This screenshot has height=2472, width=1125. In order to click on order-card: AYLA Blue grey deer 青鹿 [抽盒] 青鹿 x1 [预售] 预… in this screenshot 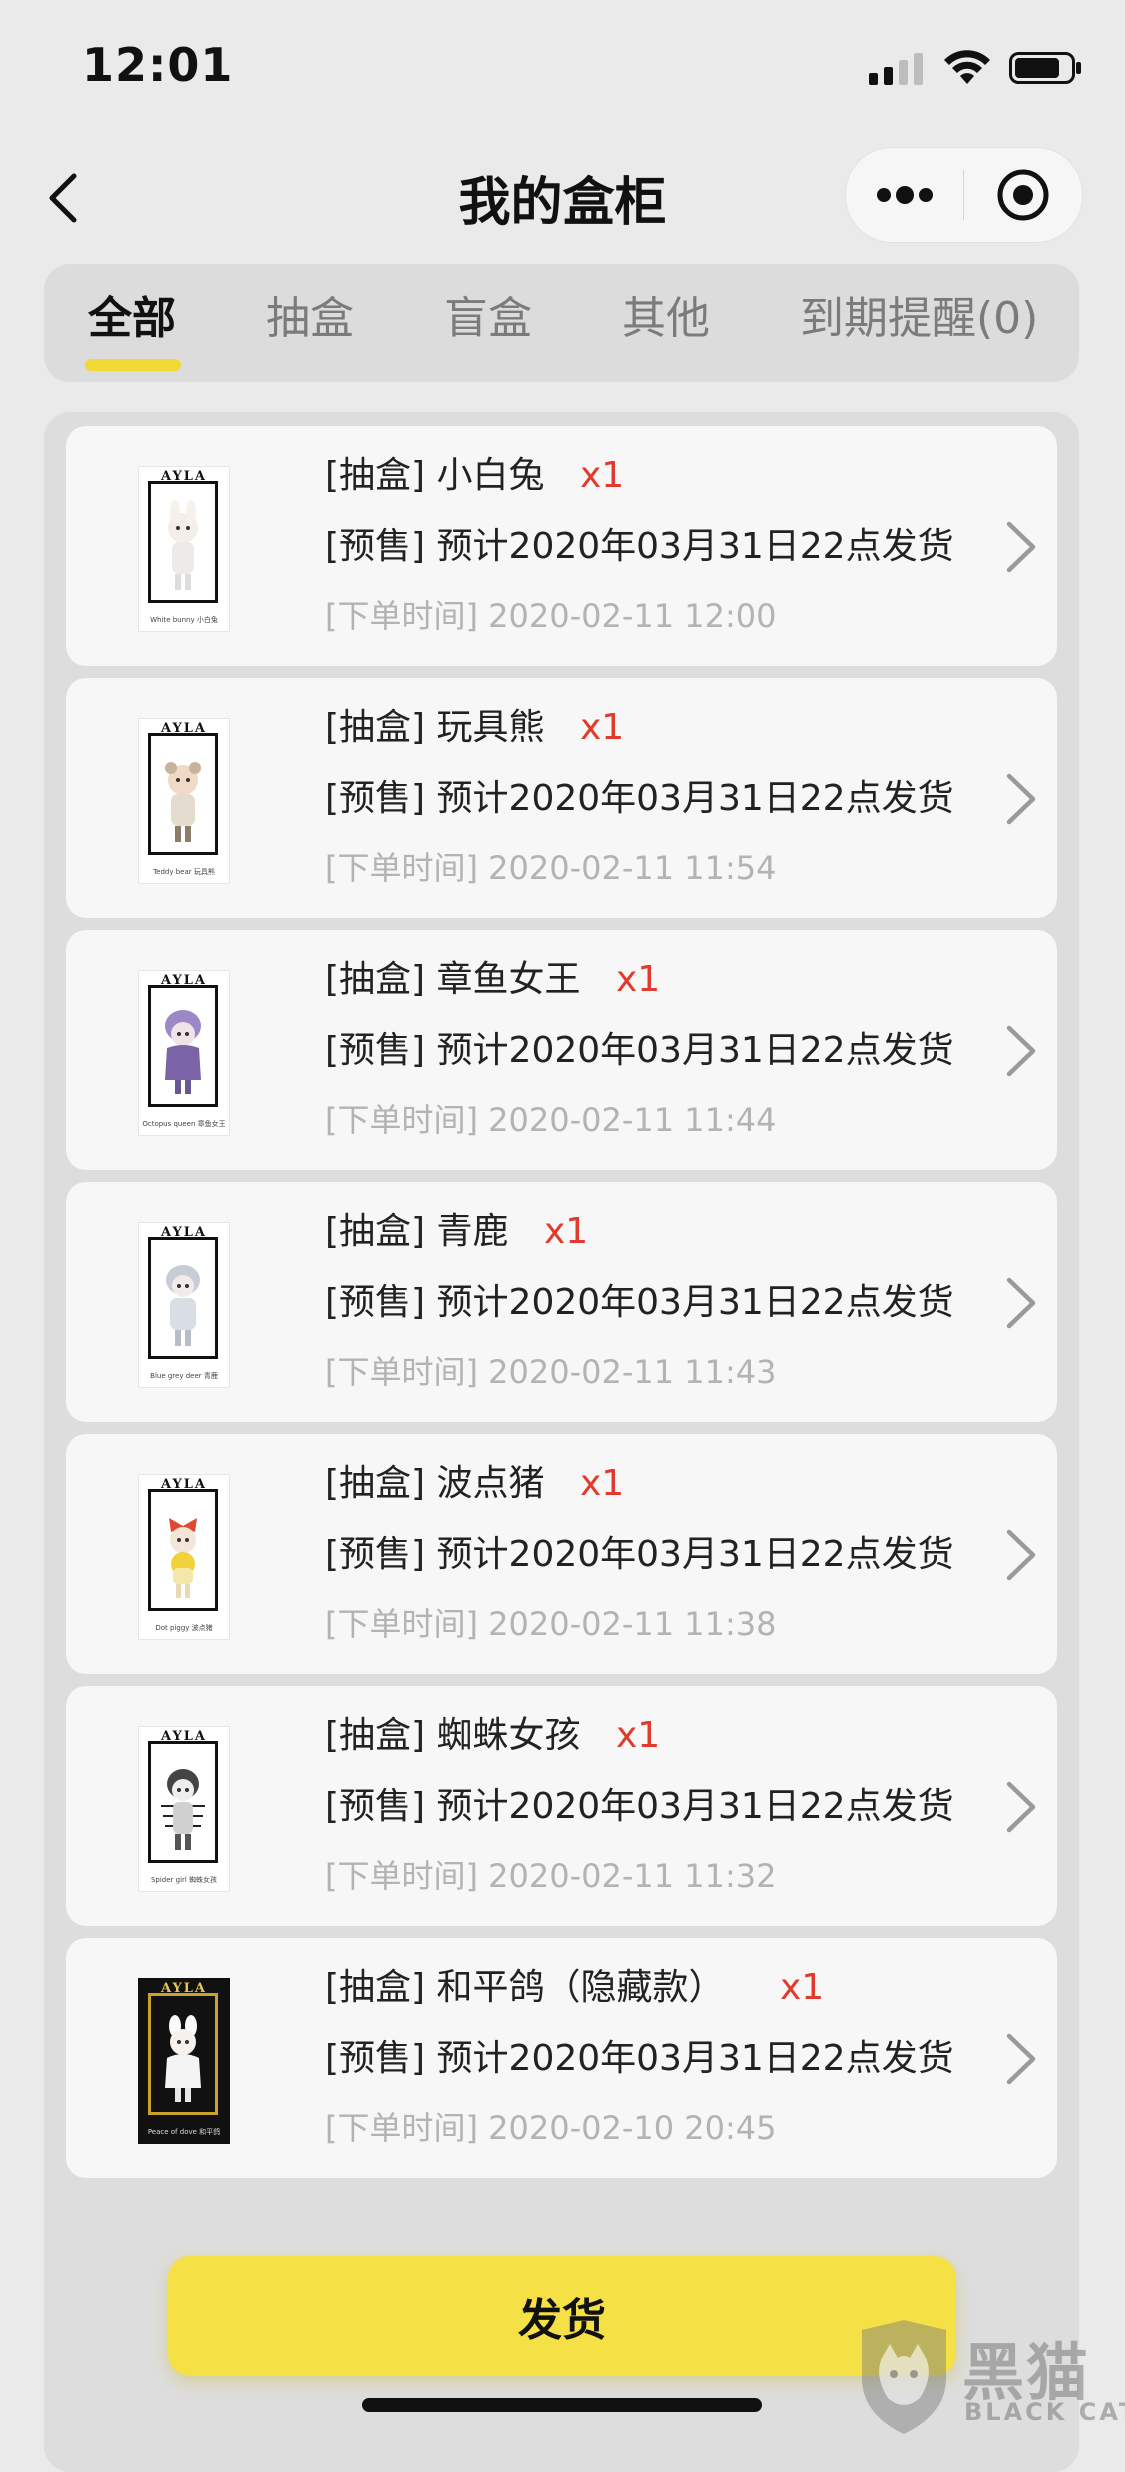, I will do `click(561, 1302)`.